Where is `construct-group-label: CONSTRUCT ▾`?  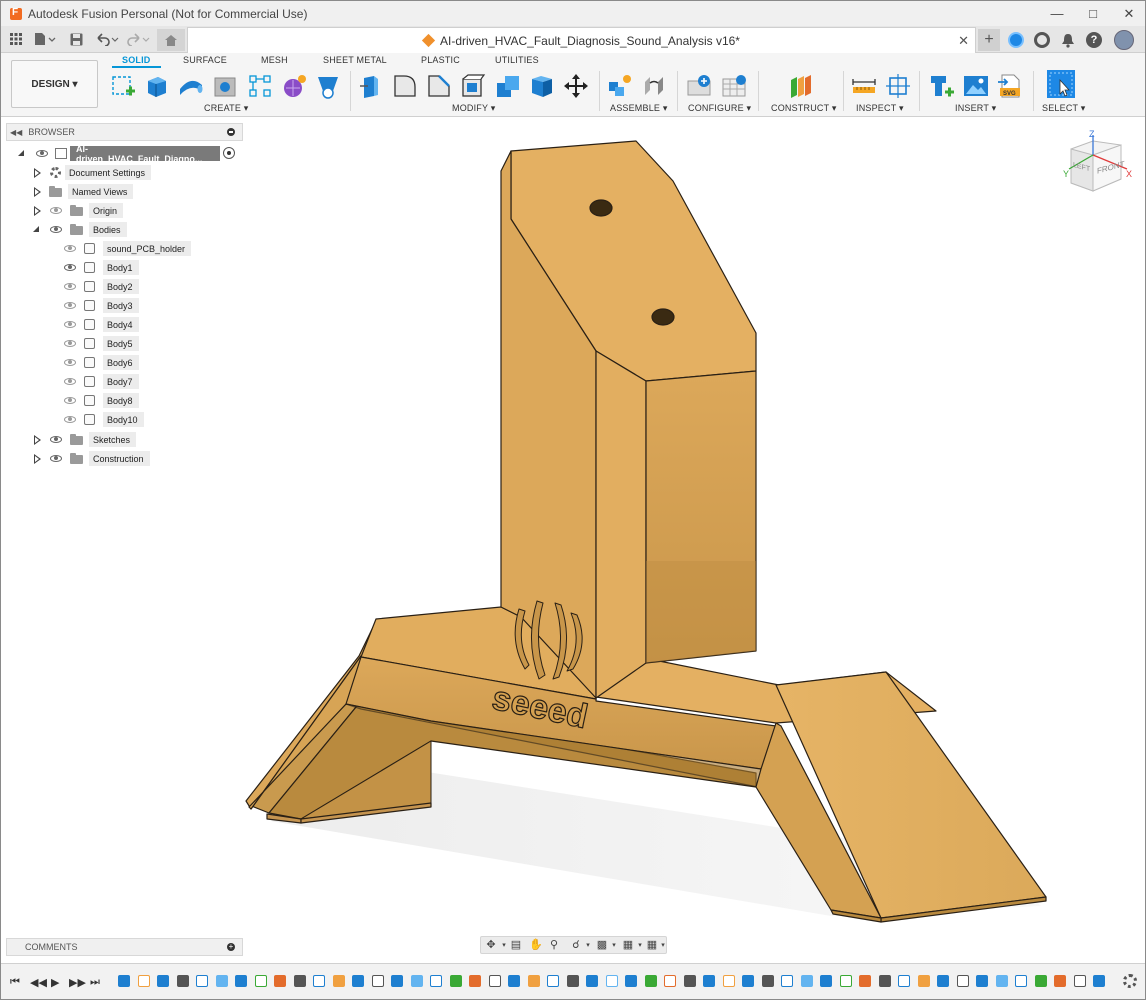
construct-group-label: CONSTRUCT ▾ is located at coordinates (804, 108).